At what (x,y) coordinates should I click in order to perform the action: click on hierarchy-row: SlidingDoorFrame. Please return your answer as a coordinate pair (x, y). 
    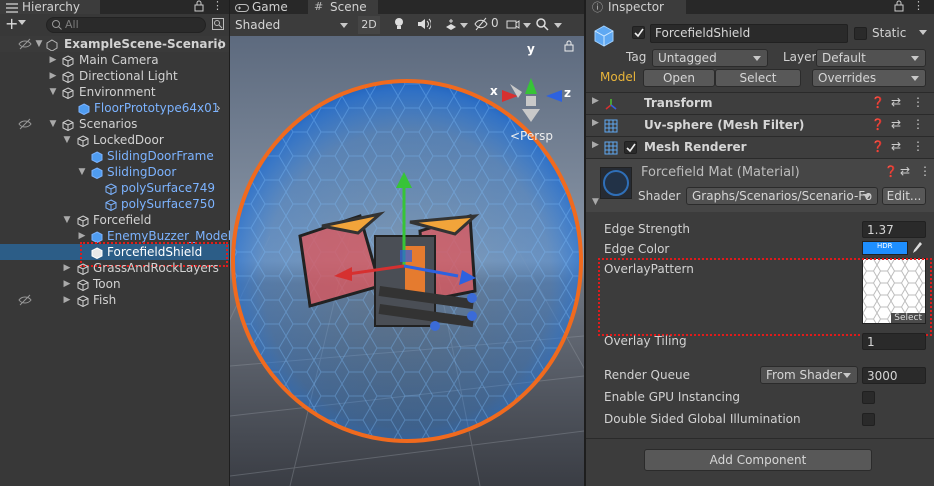
    Looking at the image, I should click on (114, 156).